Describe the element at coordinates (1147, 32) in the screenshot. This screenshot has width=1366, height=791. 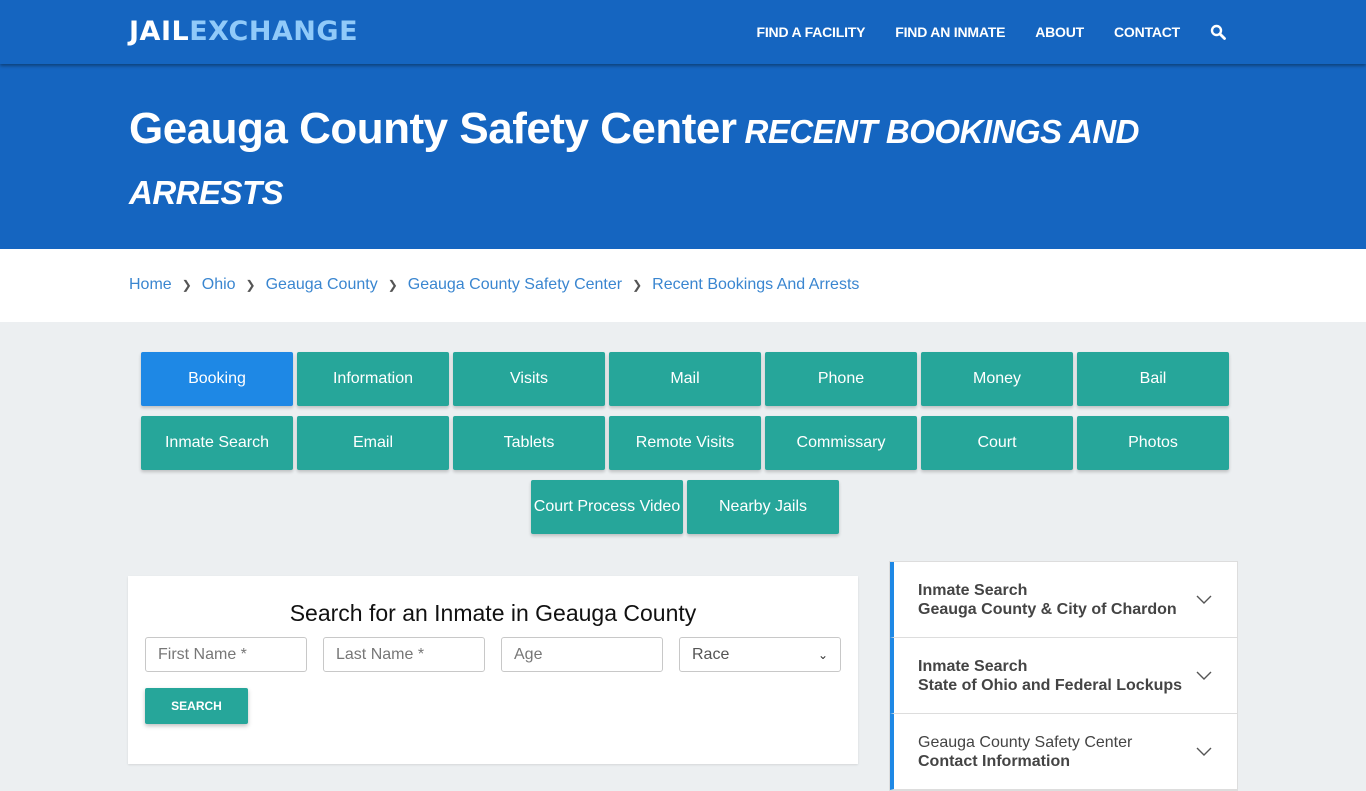
I see `nav-contact: CONTACT` at that location.